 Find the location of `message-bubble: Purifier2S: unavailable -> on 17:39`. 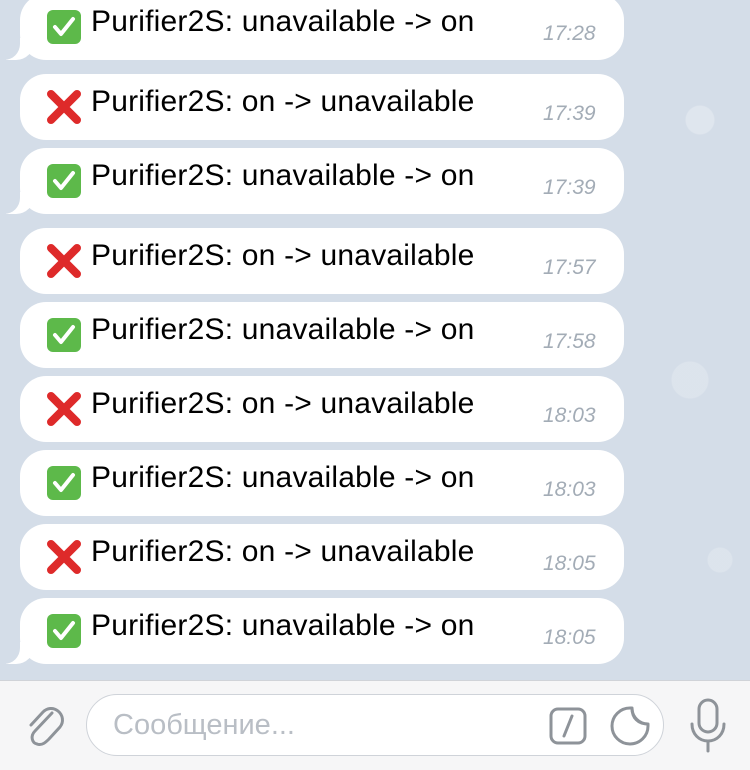

message-bubble: Purifier2S: unavailable -> on 17:39 is located at coordinates (312, 181).